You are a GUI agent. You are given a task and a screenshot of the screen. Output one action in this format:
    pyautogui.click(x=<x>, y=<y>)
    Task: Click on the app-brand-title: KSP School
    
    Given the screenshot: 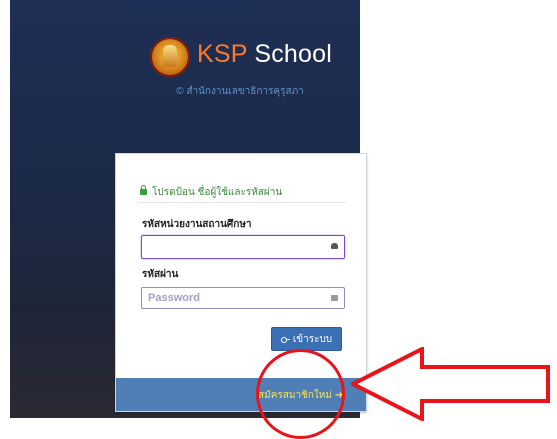 What is the action you would take?
    pyautogui.click(x=264, y=54)
    